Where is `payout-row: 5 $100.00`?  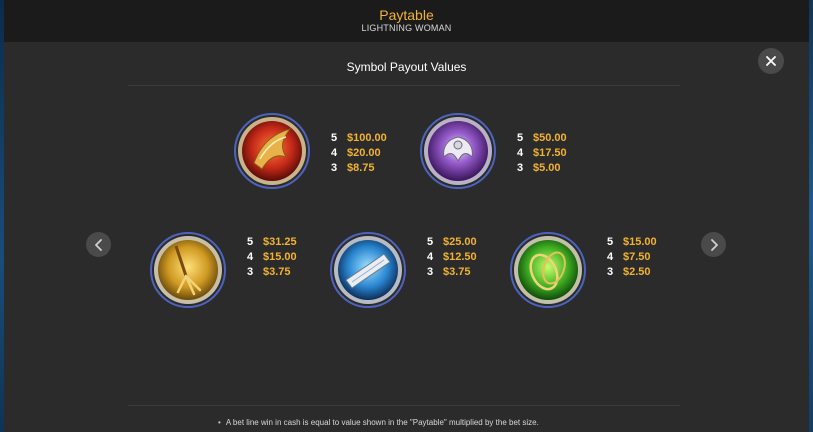 payout-row: 5 $100.00 is located at coordinates (359, 138).